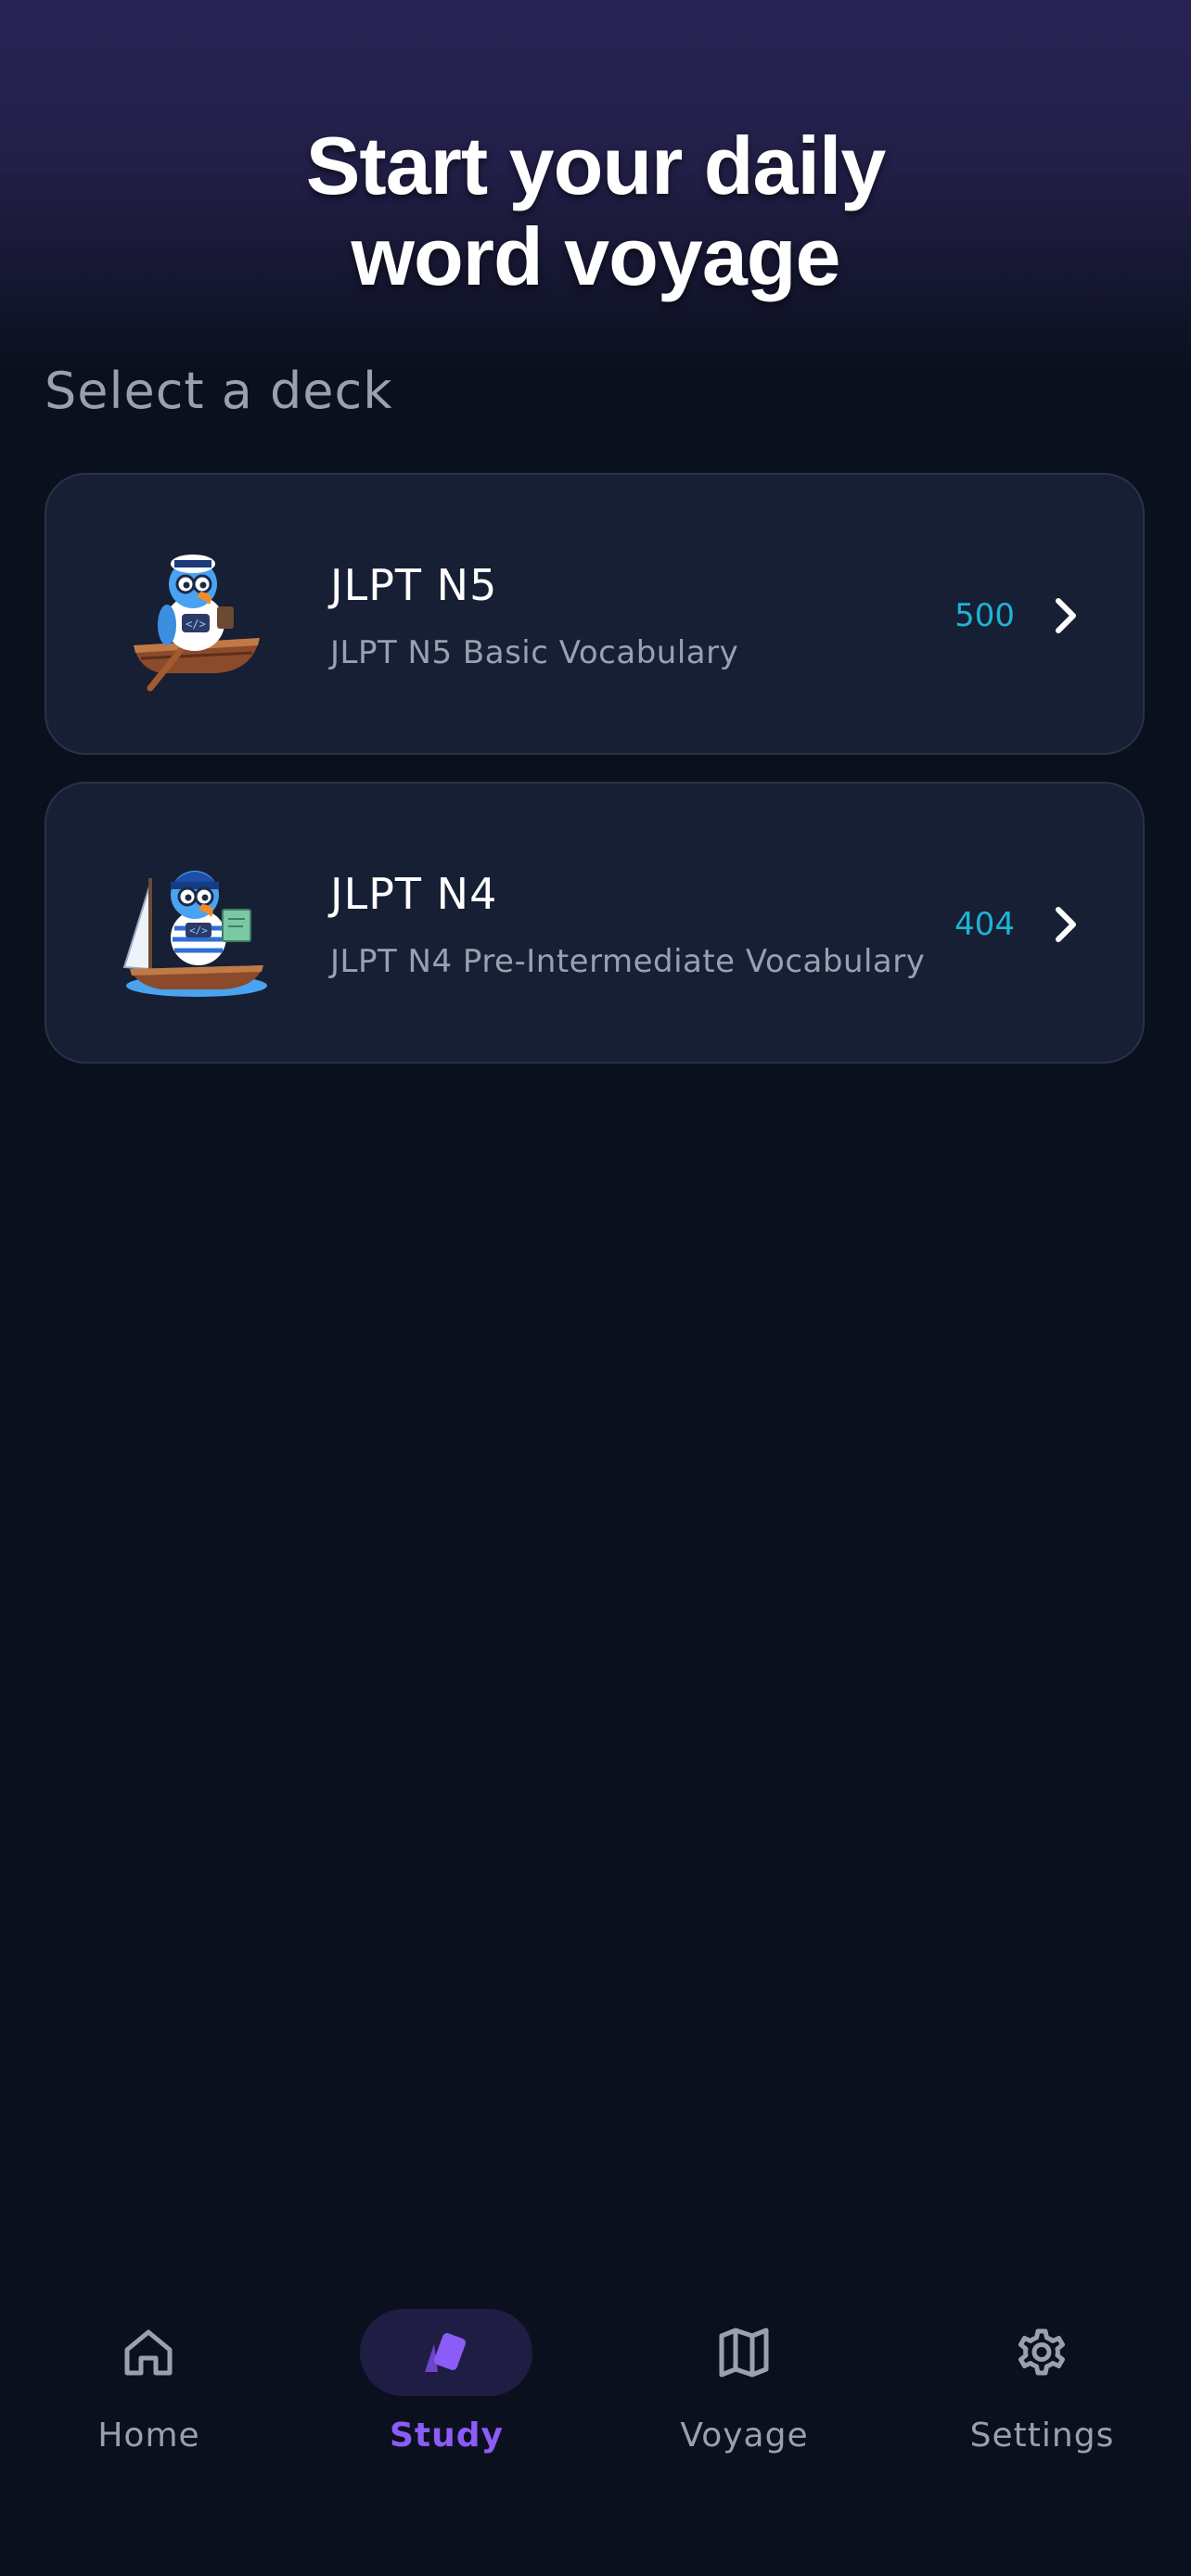  I want to click on home-icon, so click(148, 2352).